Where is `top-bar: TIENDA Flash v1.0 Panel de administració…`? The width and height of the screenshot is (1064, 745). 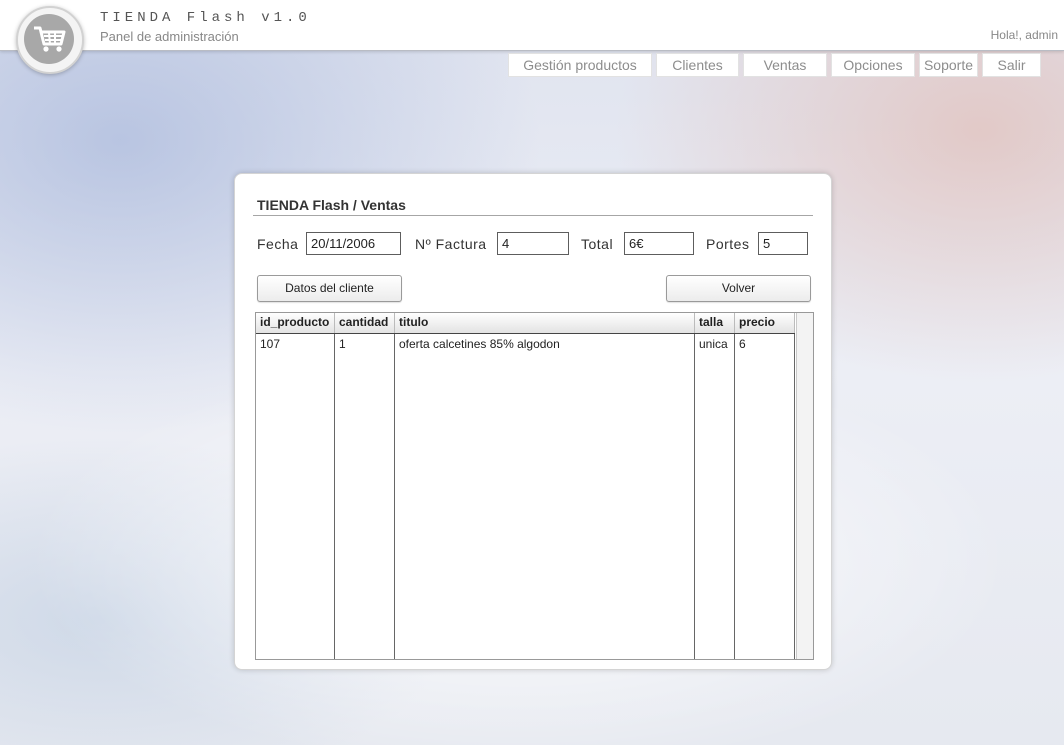
top-bar: TIENDA Flash v1.0 Panel de administració… is located at coordinates (532, 25).